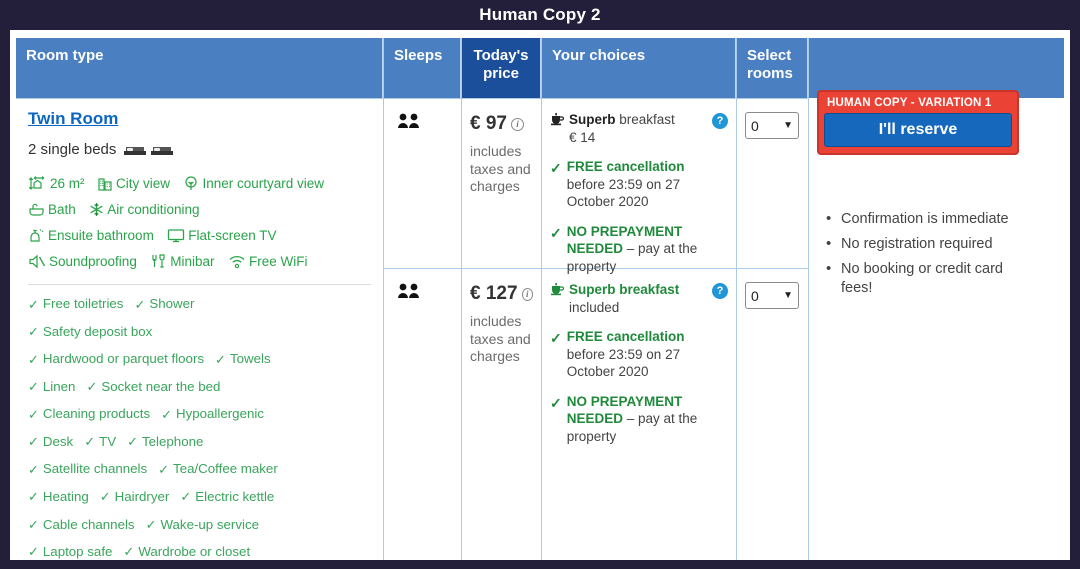  I want to click on amenity-label: Linen, so click(59, 386).